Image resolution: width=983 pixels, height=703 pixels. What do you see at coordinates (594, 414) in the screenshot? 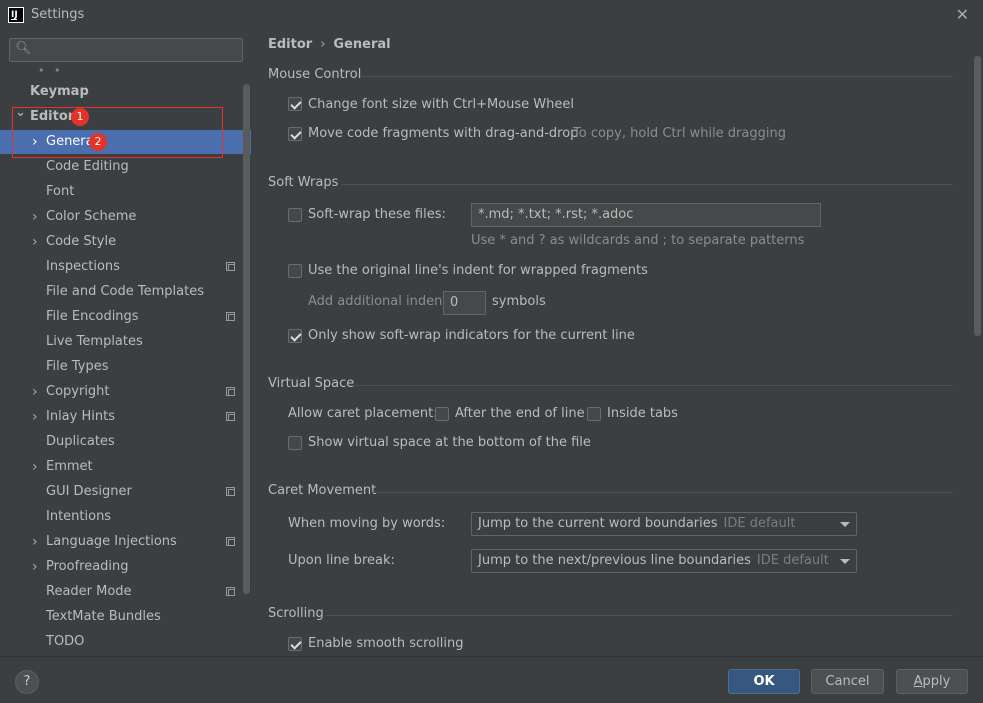
I see `inside-tabs-checkbox` at bounding box center [594, 414].